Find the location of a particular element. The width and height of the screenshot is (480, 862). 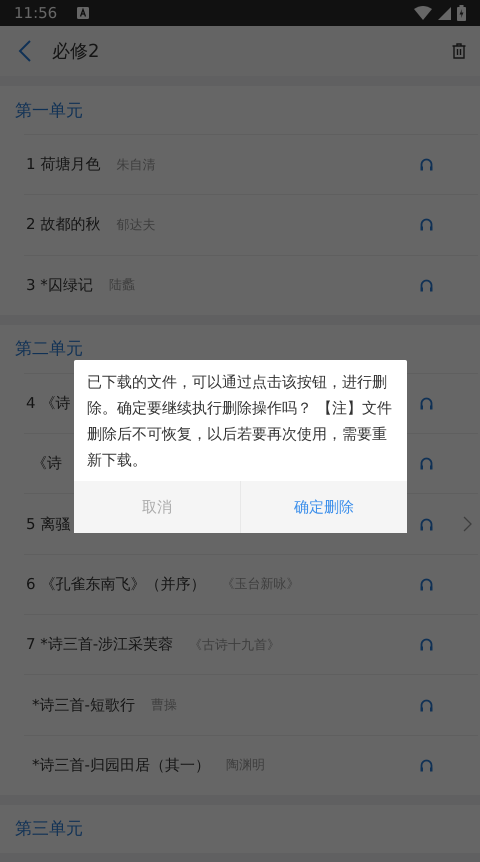

lesson-title: 6 《孔雀东南飞》（并序） is located at coordinates (116, 584).